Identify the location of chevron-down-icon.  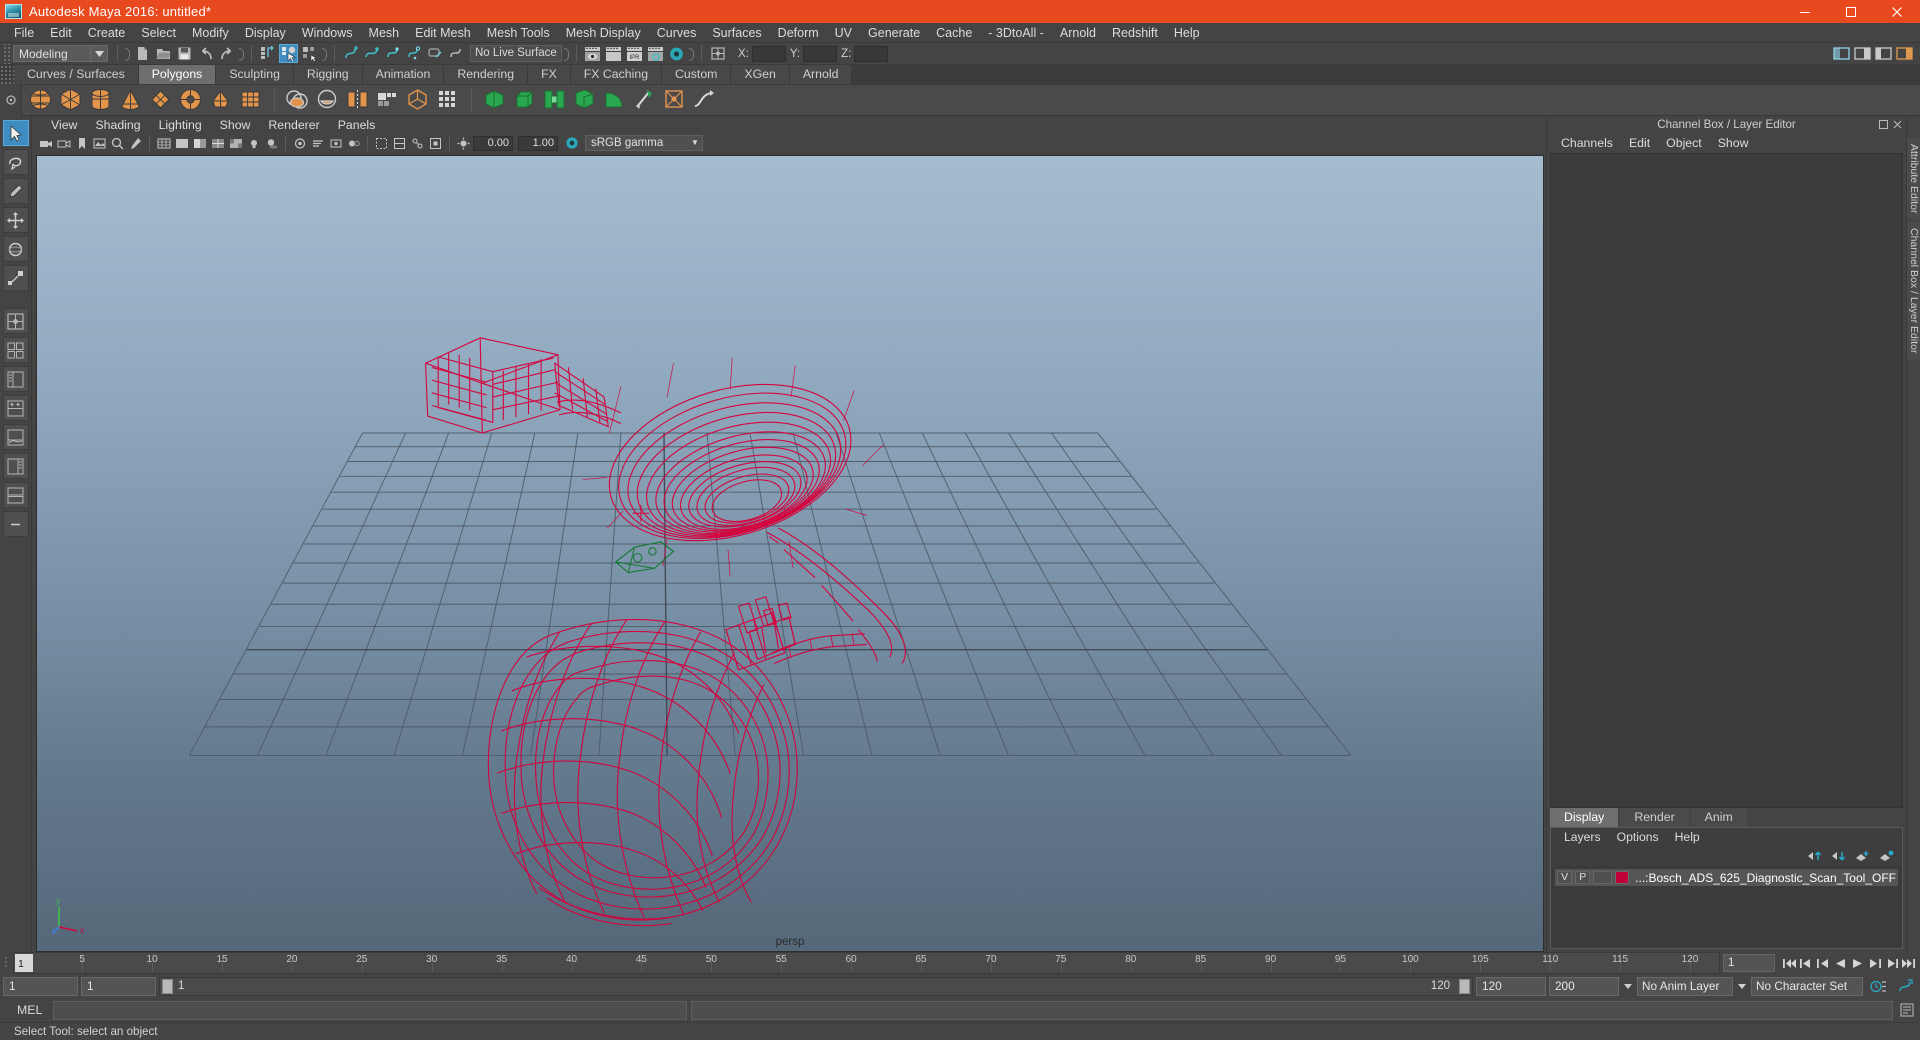
(99, 53).